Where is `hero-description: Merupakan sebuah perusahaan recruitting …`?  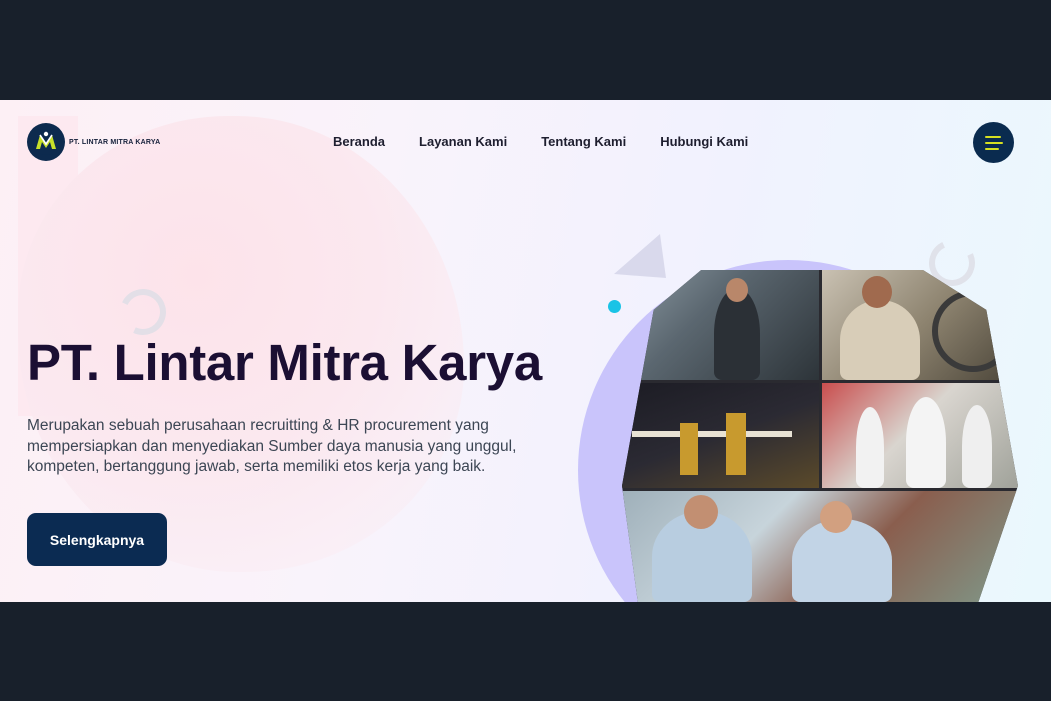 hero-description: Merupakan sebuah perusahaan recruitting … is located at coordinates (272, 446).